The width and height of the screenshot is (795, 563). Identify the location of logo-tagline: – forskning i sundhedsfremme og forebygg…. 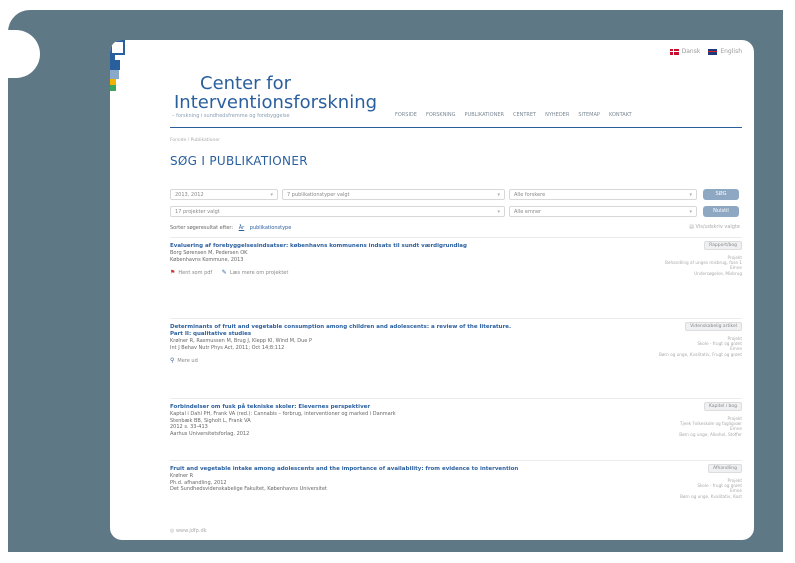
(231, 116).